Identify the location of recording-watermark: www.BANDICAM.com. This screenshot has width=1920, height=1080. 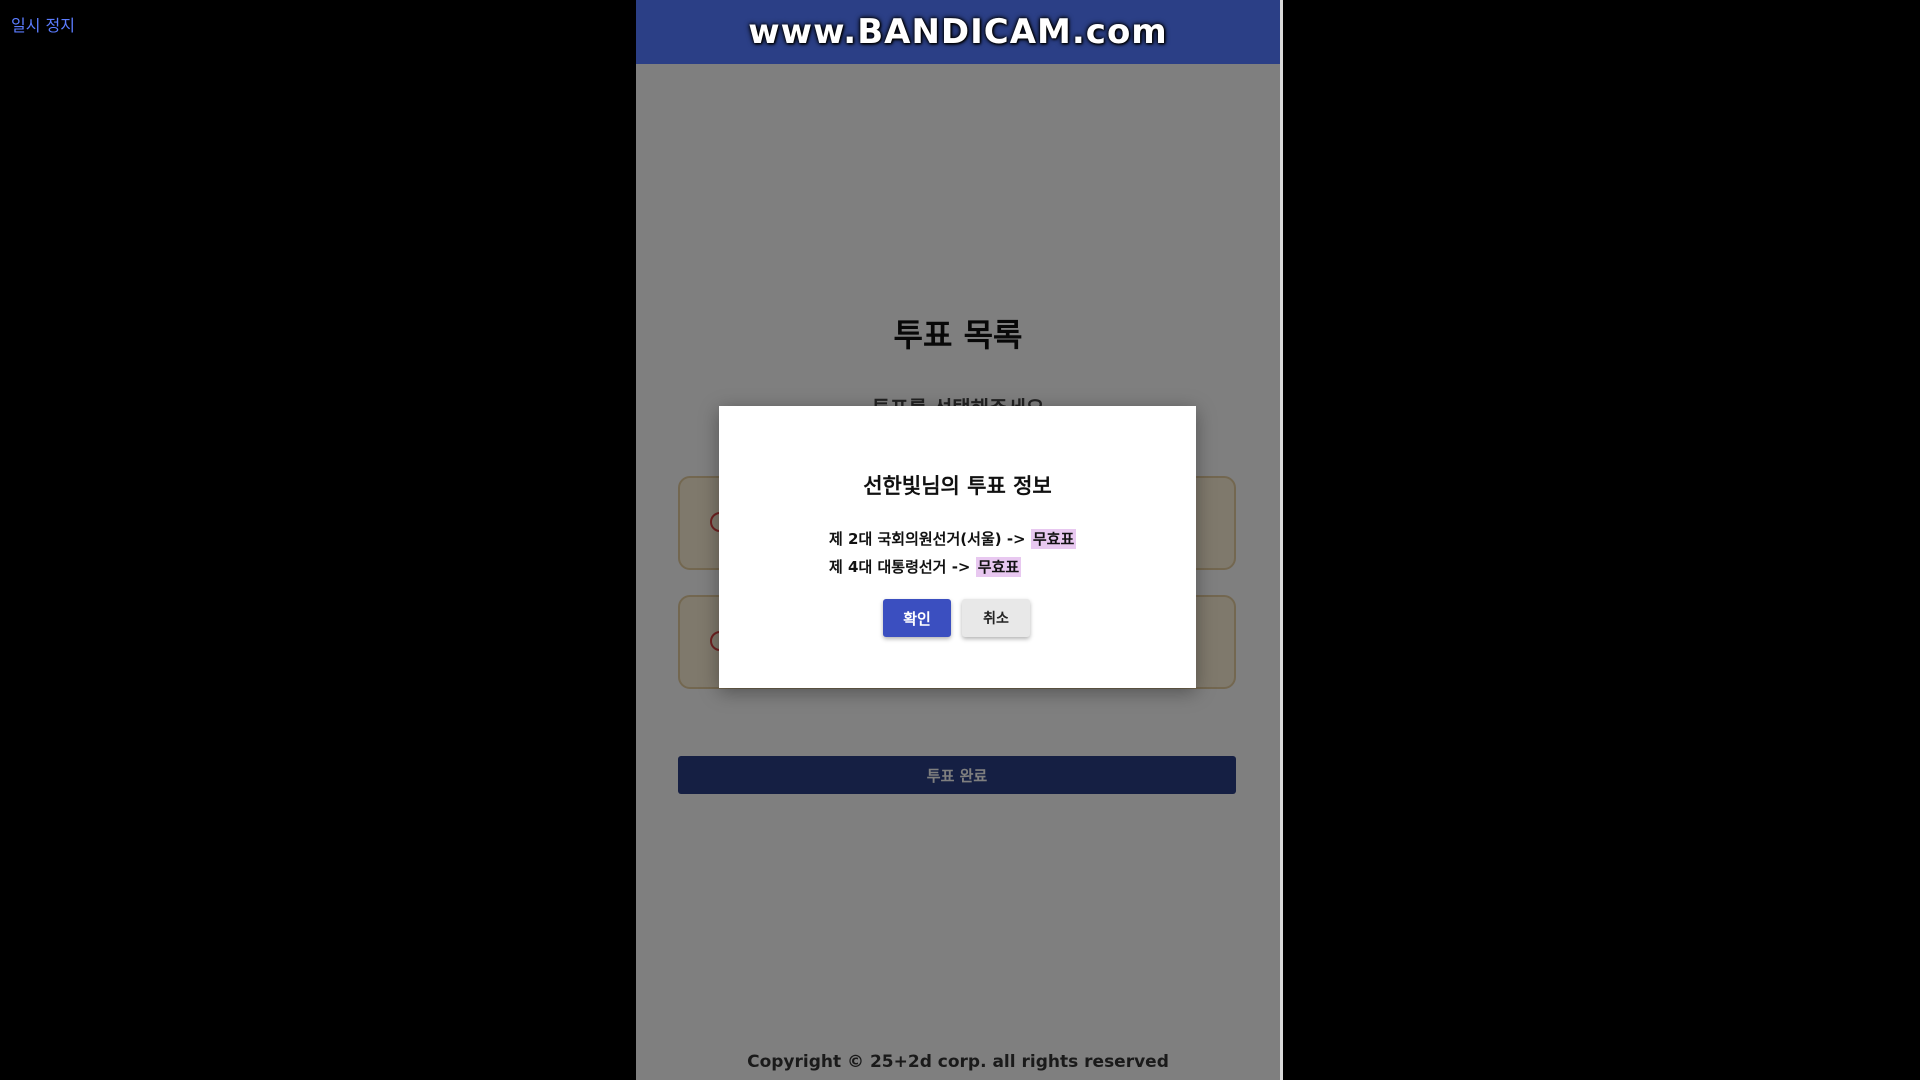
(958, 32).